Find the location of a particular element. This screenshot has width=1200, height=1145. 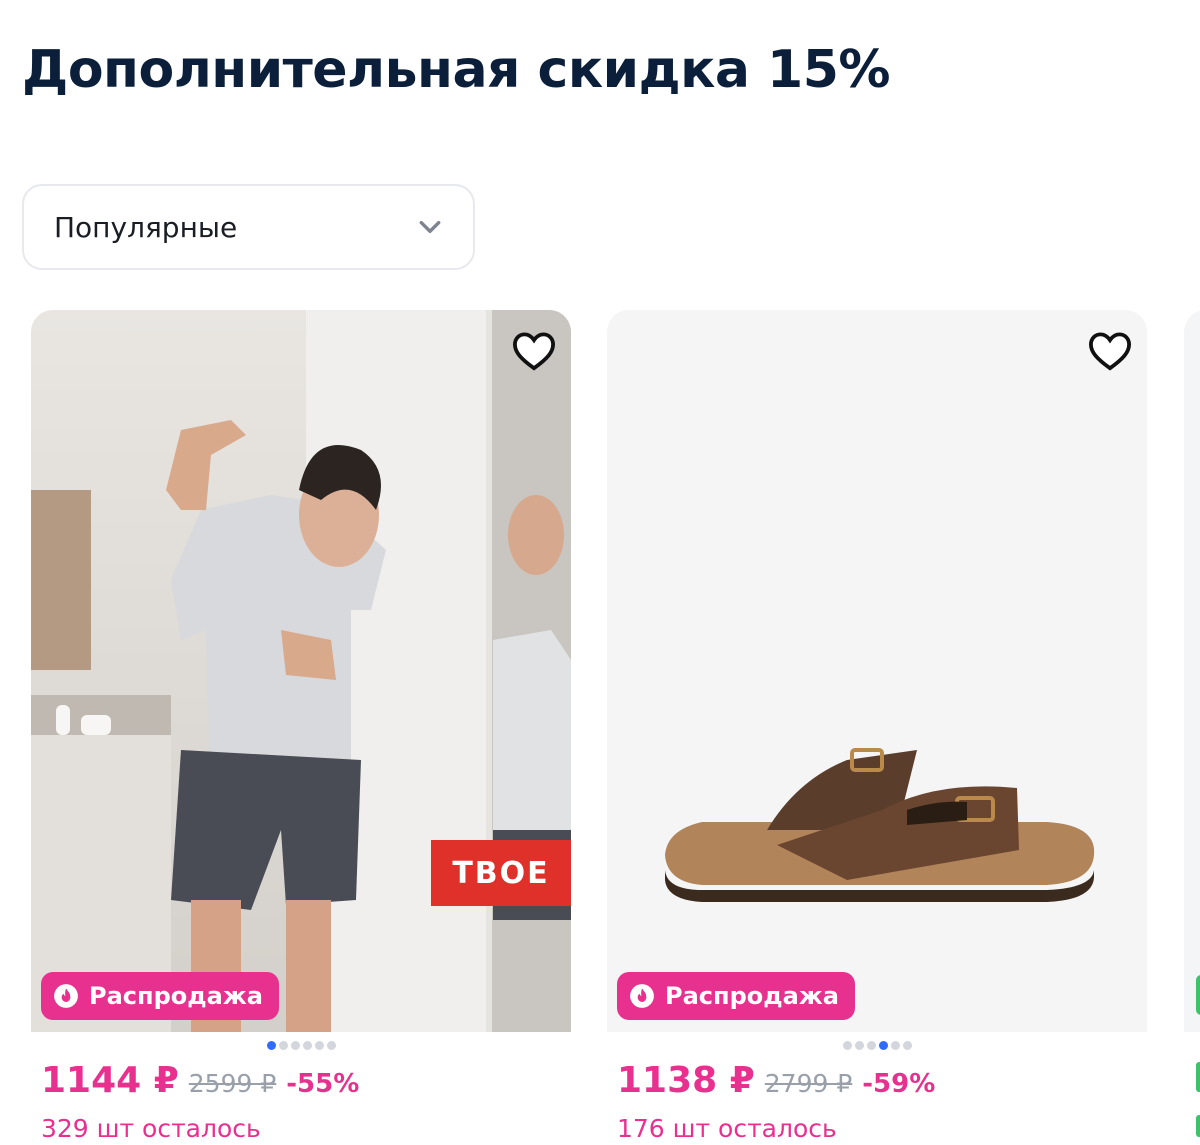

old-price: 2599 ₽ is located at coordinates (232, 1083).